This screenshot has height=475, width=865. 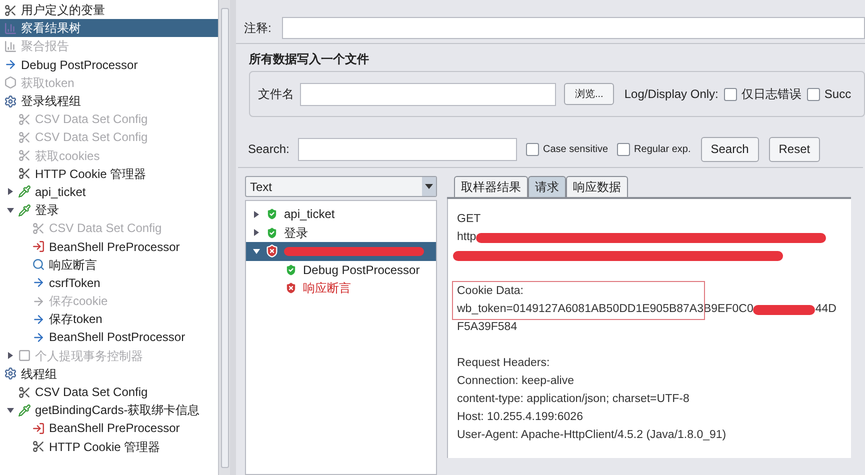 I want to click on result-item: api_ticket, so click(x=341, y=214).